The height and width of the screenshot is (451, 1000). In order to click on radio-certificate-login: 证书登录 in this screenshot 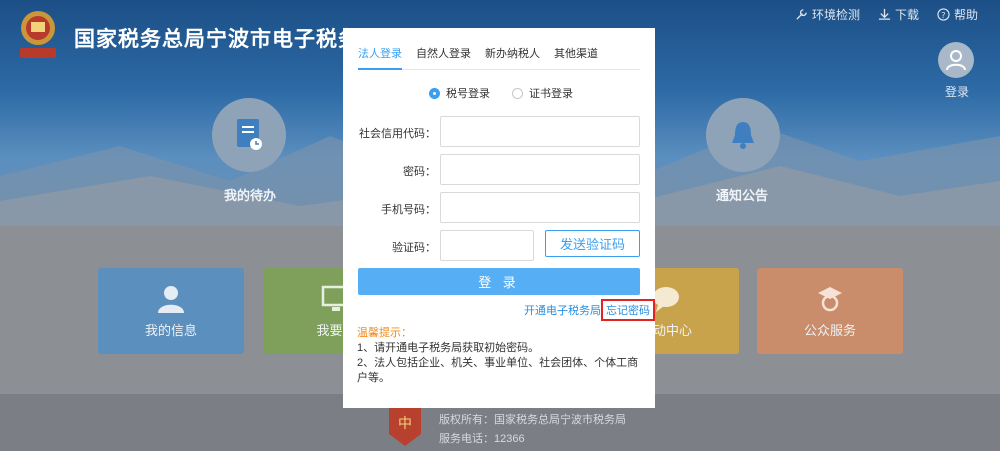, I will do `click(542, 93)`.